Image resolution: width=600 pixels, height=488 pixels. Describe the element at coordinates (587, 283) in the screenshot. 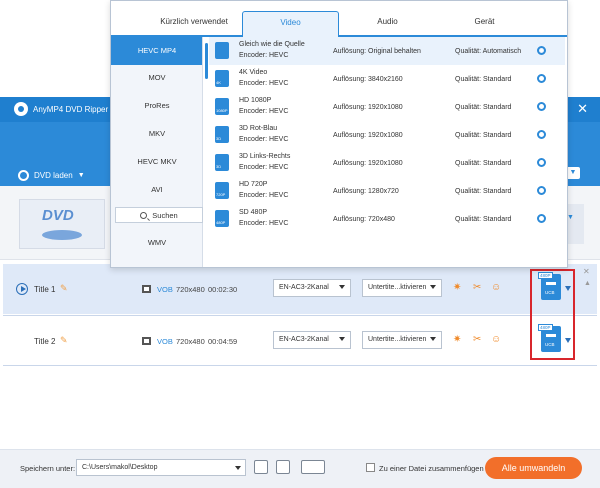

I see `chevron-up-icon: ▲` at that location.